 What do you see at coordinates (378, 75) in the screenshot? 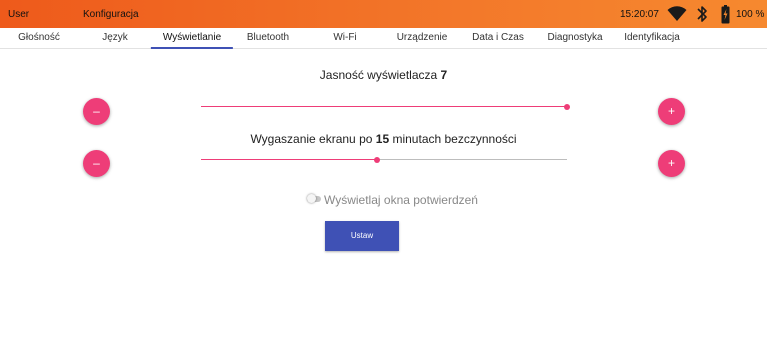
I see `brightness-label-text: Jasność wyświetlacza` at bounding box center [378, 75].